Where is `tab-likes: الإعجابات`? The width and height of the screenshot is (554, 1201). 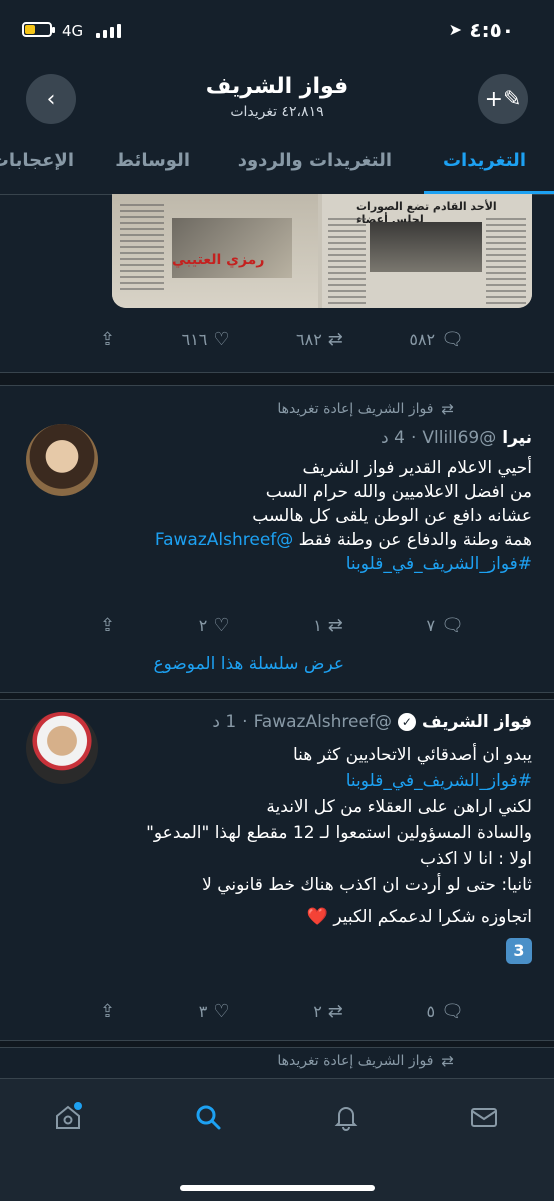
tab-likes: الإعجابات is located at coordinates (37, 160).